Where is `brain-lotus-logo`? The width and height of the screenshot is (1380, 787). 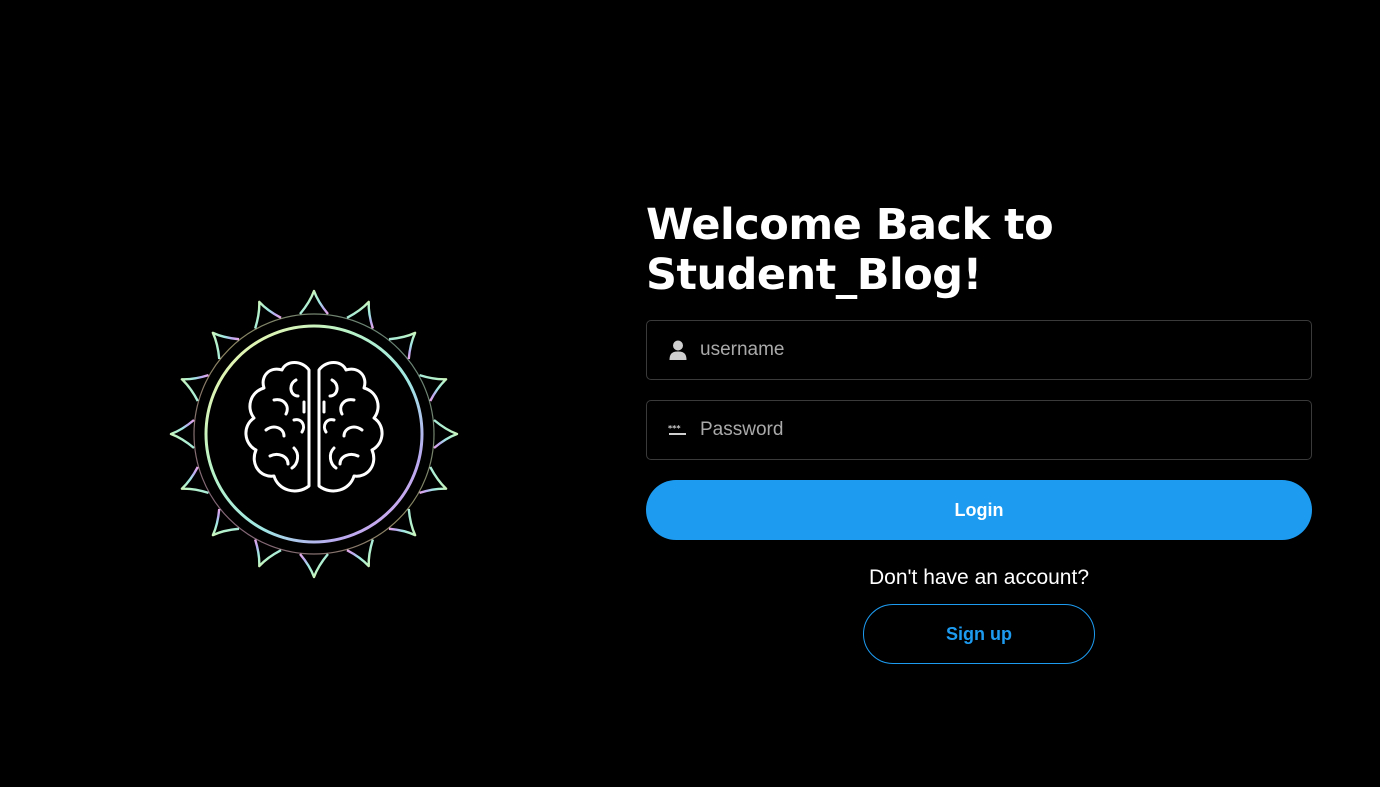
brain-lotus-logo is located at coordinates (314, 434).